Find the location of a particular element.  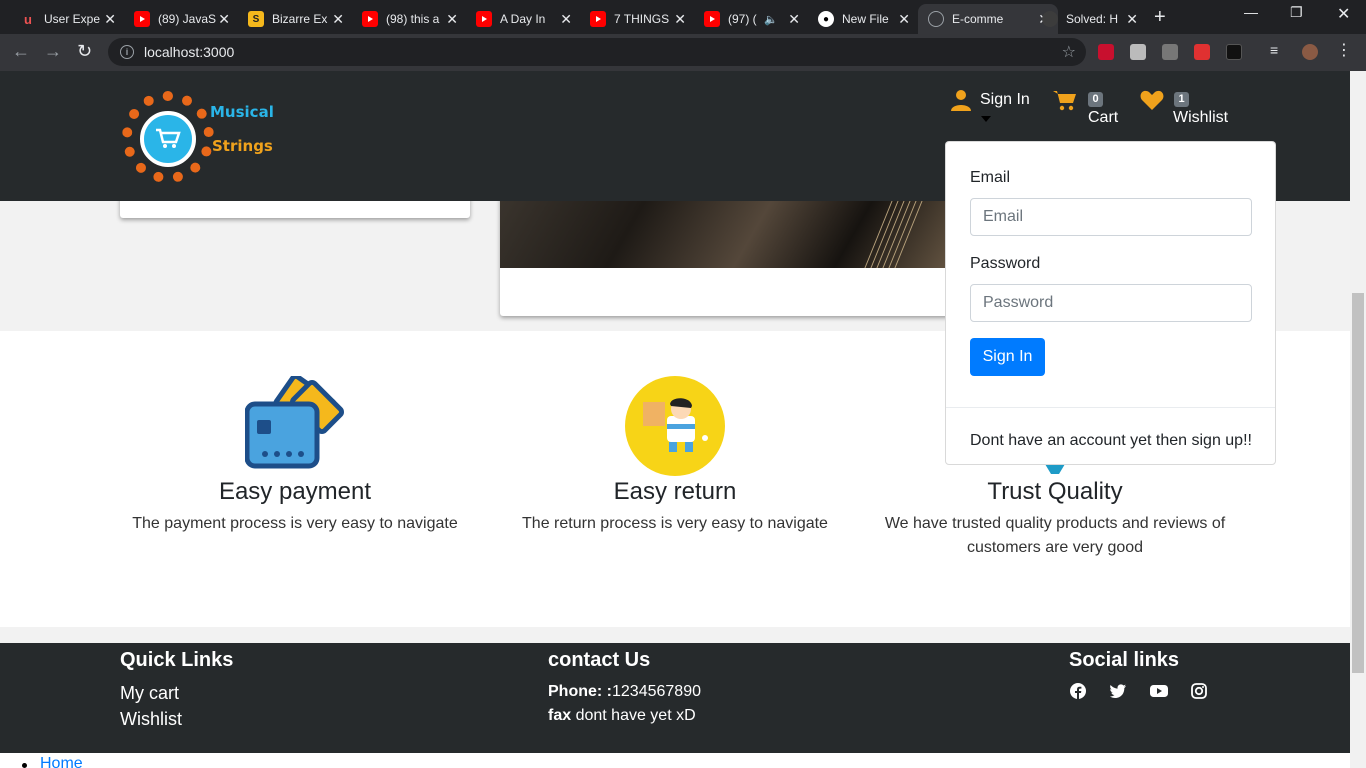

globe-icon is located at coordinates (936, 19).